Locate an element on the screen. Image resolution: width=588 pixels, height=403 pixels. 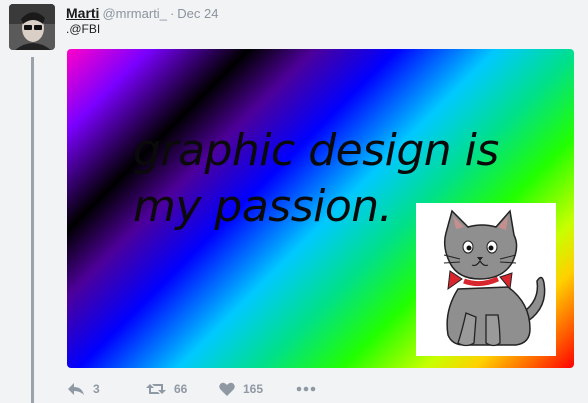
tweet-header: Marti @mrmarti_ · Dec 24 is located at coordinates (142, 13).